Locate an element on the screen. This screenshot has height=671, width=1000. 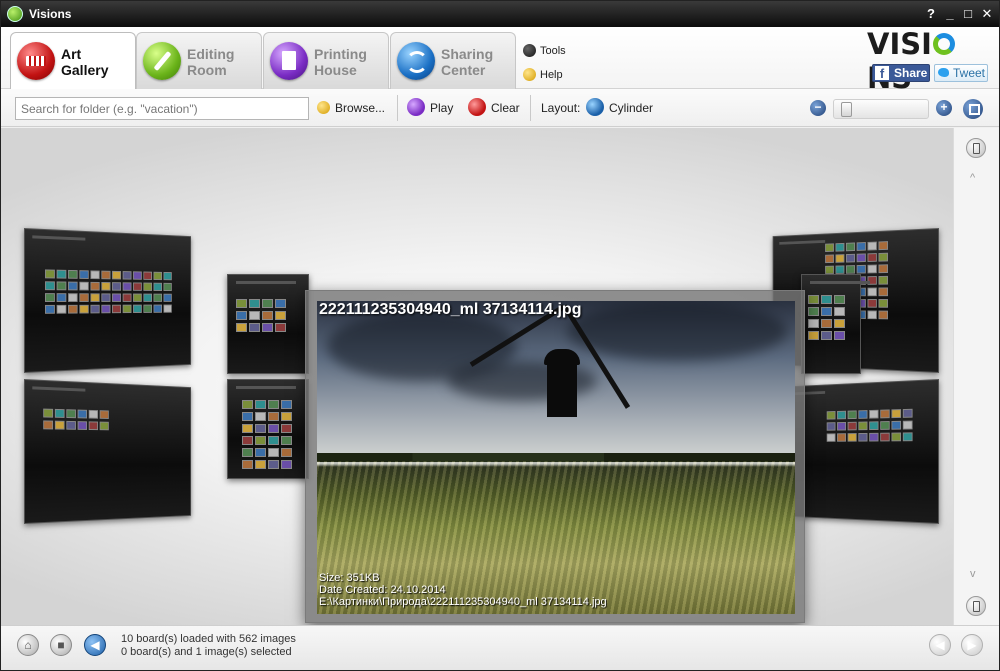
back-button: ◀ is located at coordinates (95, 645).